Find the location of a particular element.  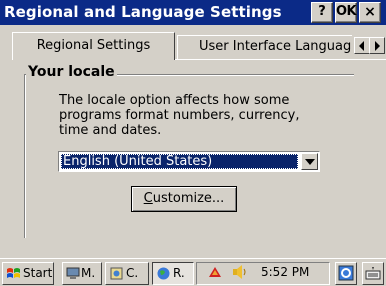

tab-scroll-right-button is located at coordinates (377, 45).